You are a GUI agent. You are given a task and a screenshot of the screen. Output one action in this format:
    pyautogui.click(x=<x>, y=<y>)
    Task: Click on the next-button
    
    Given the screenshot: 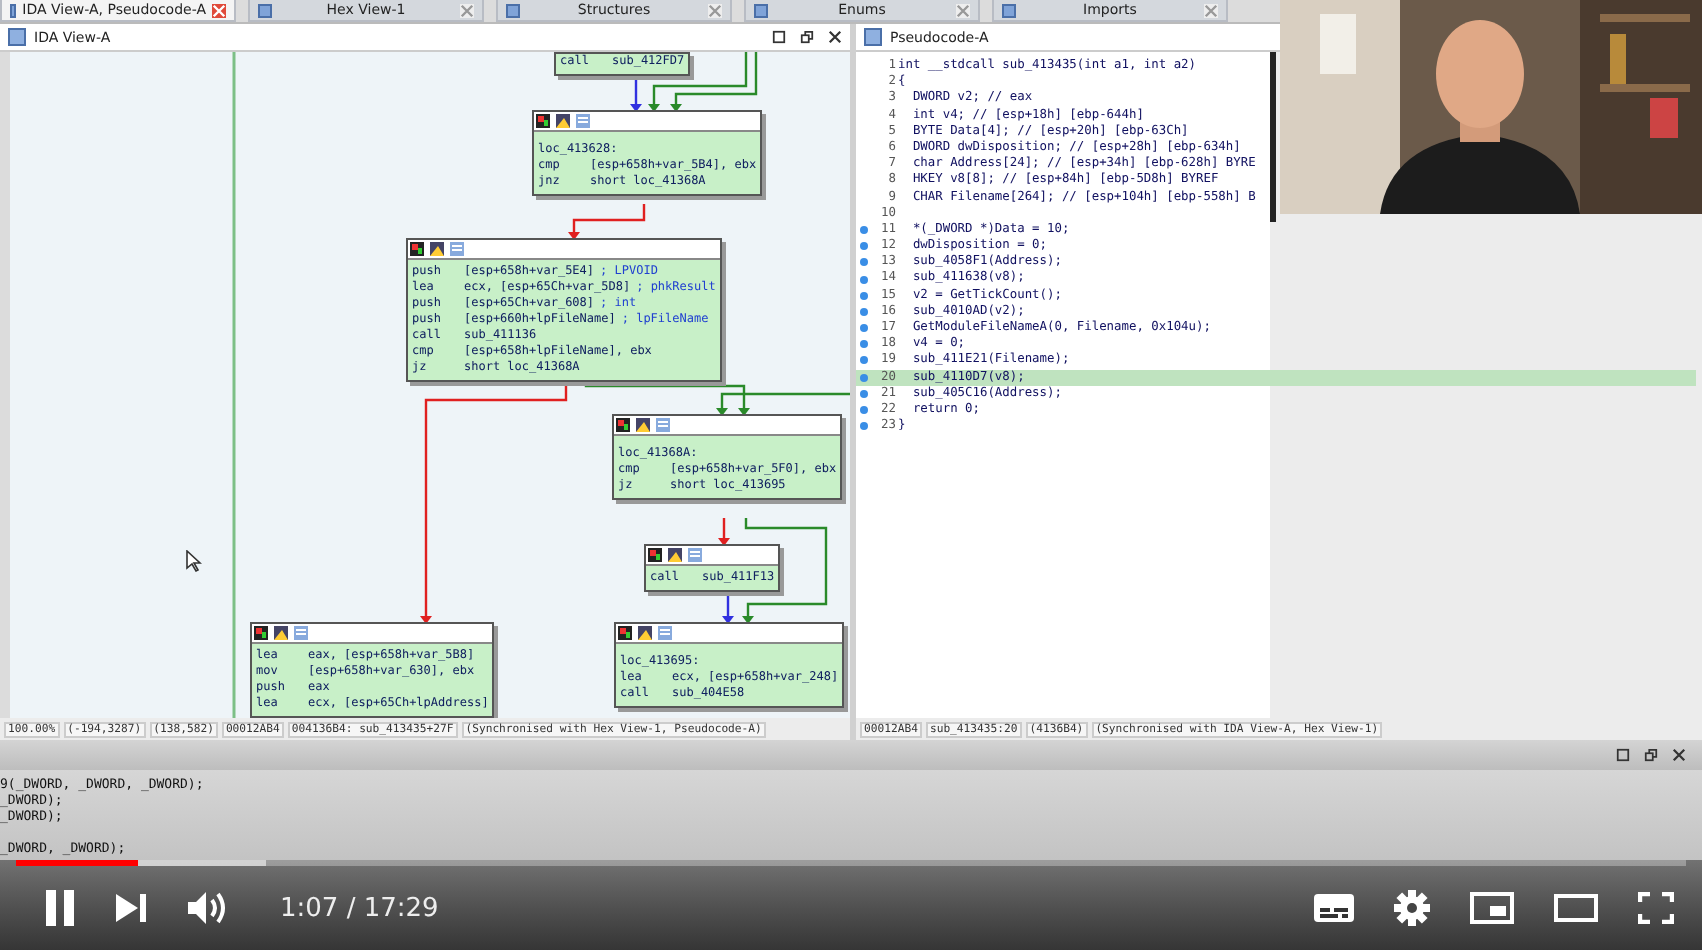 What is the action you would take?
    pyautogui.click(x=132, y=908)
    